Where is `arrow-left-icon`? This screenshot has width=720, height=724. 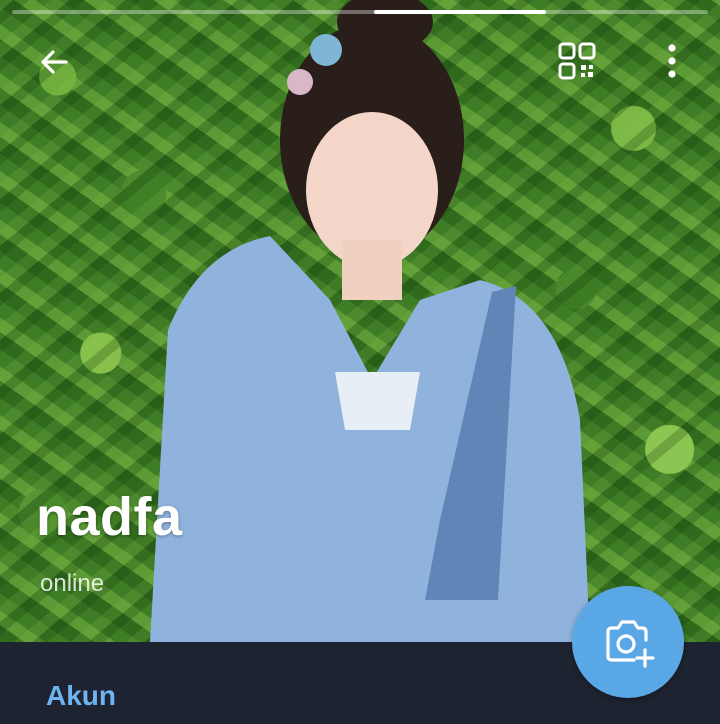 arrow-left-icon is located at coordinates (54, 62).